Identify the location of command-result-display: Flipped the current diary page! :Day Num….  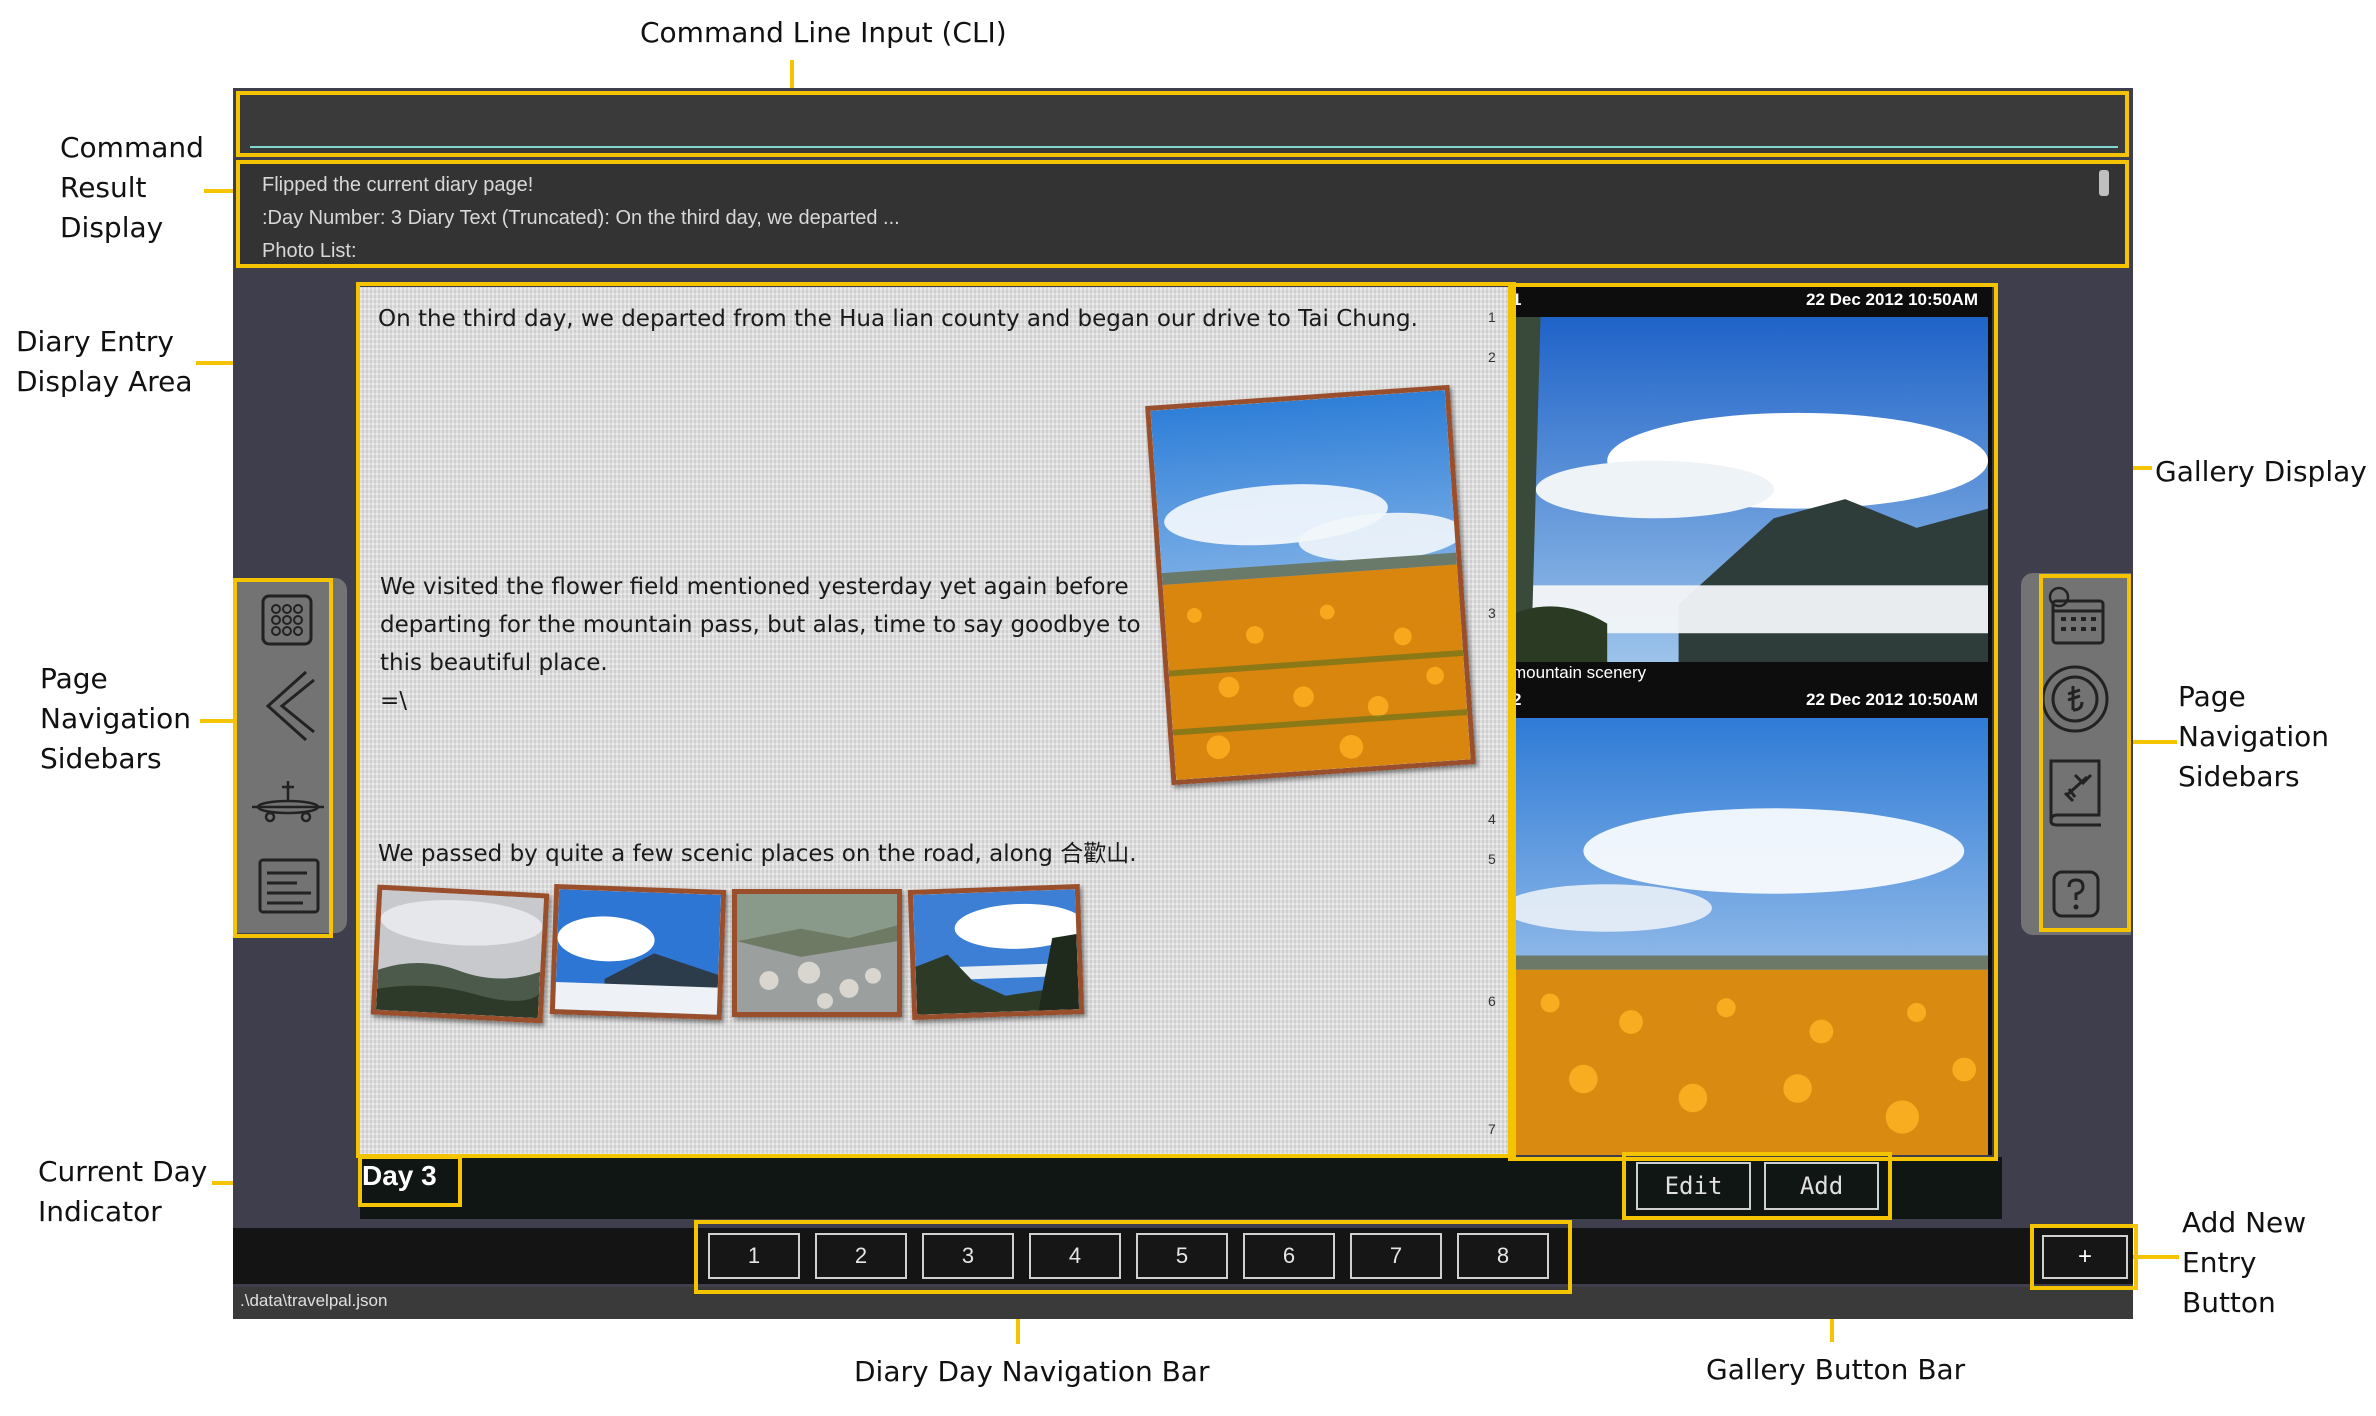
(1182, 214).